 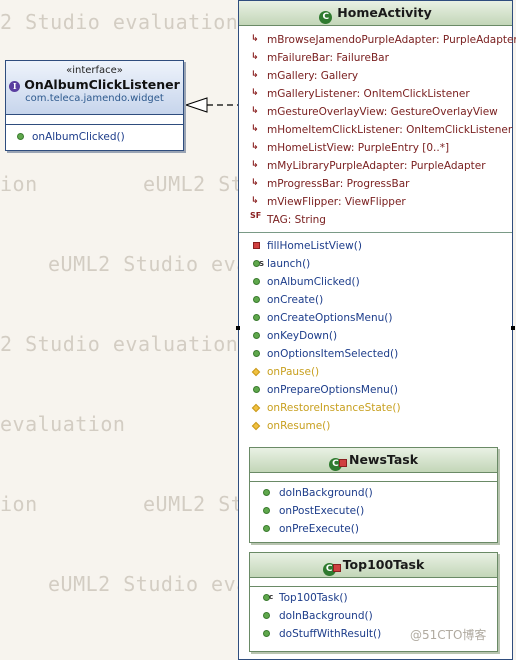 What do you see at coordinates (375, 246) in the screenshot?
I see `method-row: fillHomeListView()` at bounding box center [375, 246].